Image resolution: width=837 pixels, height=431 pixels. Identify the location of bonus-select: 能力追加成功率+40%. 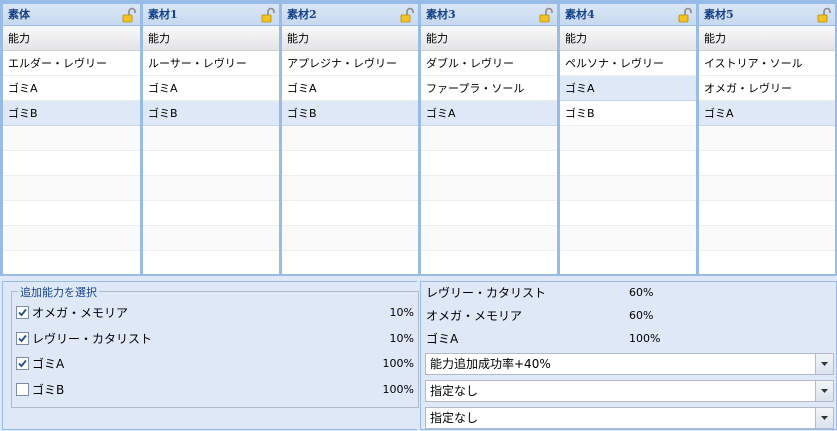
(629, 364).